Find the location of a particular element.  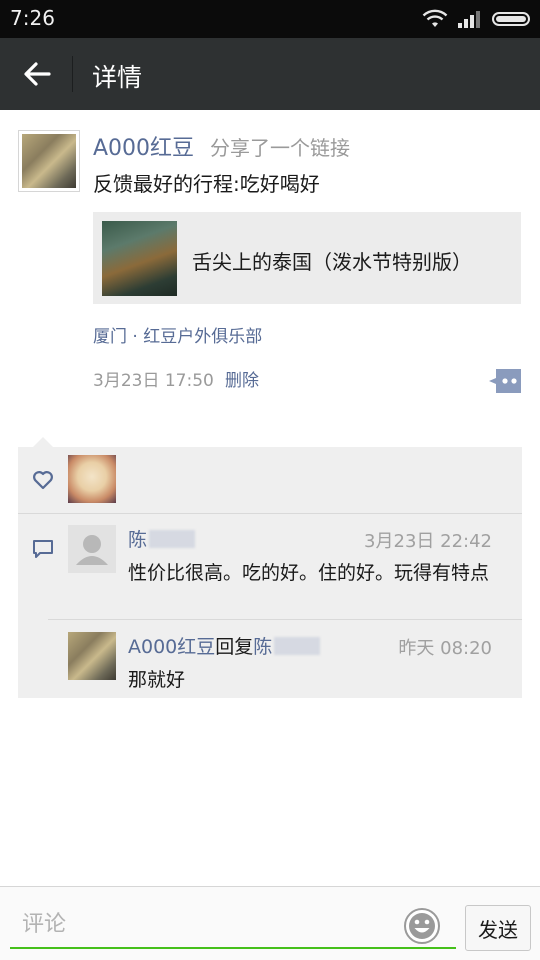

reply-header: A000红豆回复陈 is located at coordinates (224, 645).